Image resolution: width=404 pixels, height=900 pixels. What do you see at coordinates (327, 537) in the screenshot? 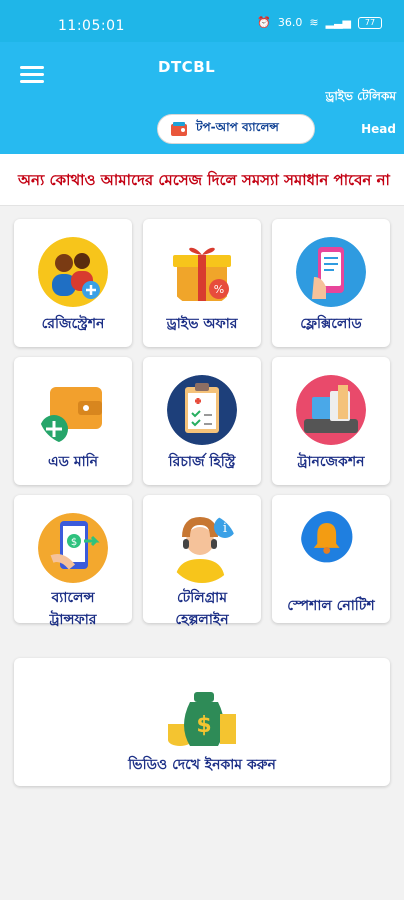
I see `bell-icon` at bounding box center [327, 537].